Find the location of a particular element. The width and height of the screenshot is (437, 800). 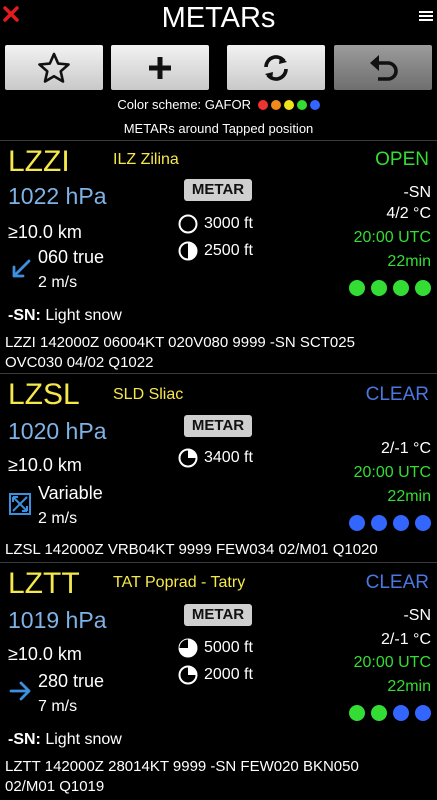

raw-metar-line: OVC030 04/02 Q1022 is located at coordinates (79, 362).